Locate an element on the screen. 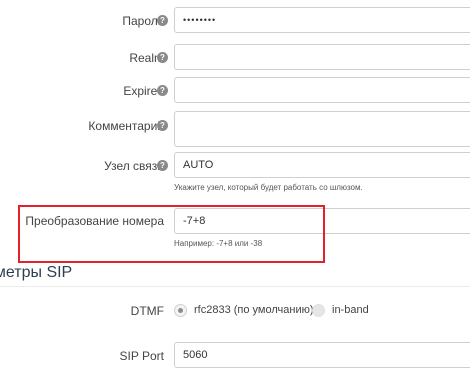  highlight-frame is located at coordinates (171, 234).